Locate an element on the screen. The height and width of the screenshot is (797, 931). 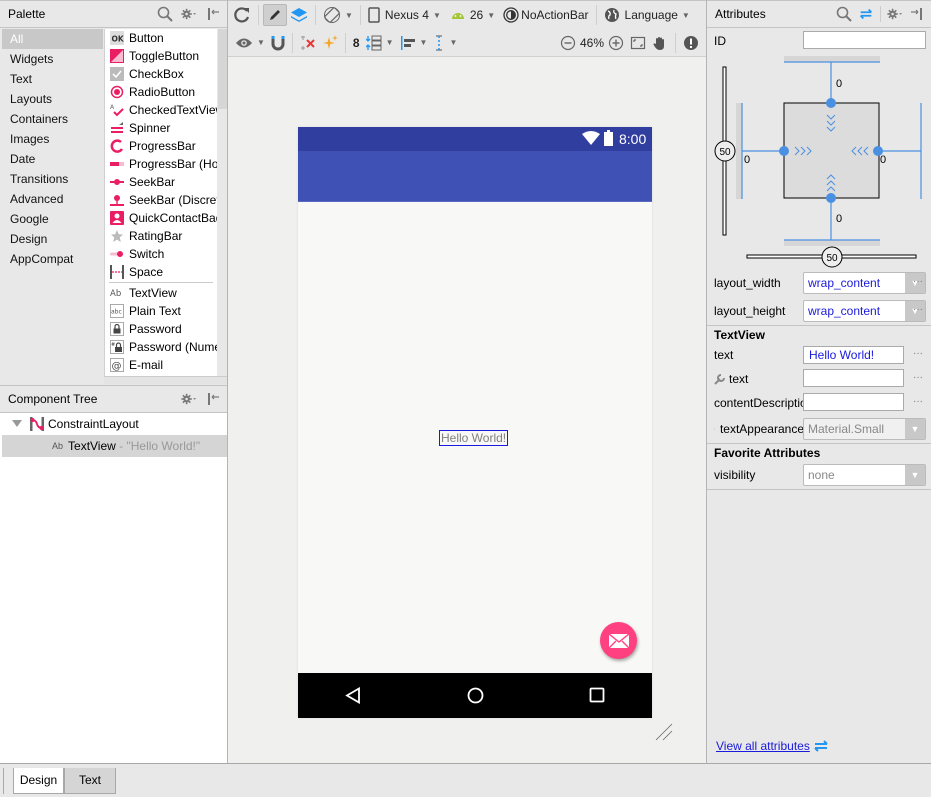
text-appearance-dropdown: Material.Small ▼ is located at coordinates (864, 429).